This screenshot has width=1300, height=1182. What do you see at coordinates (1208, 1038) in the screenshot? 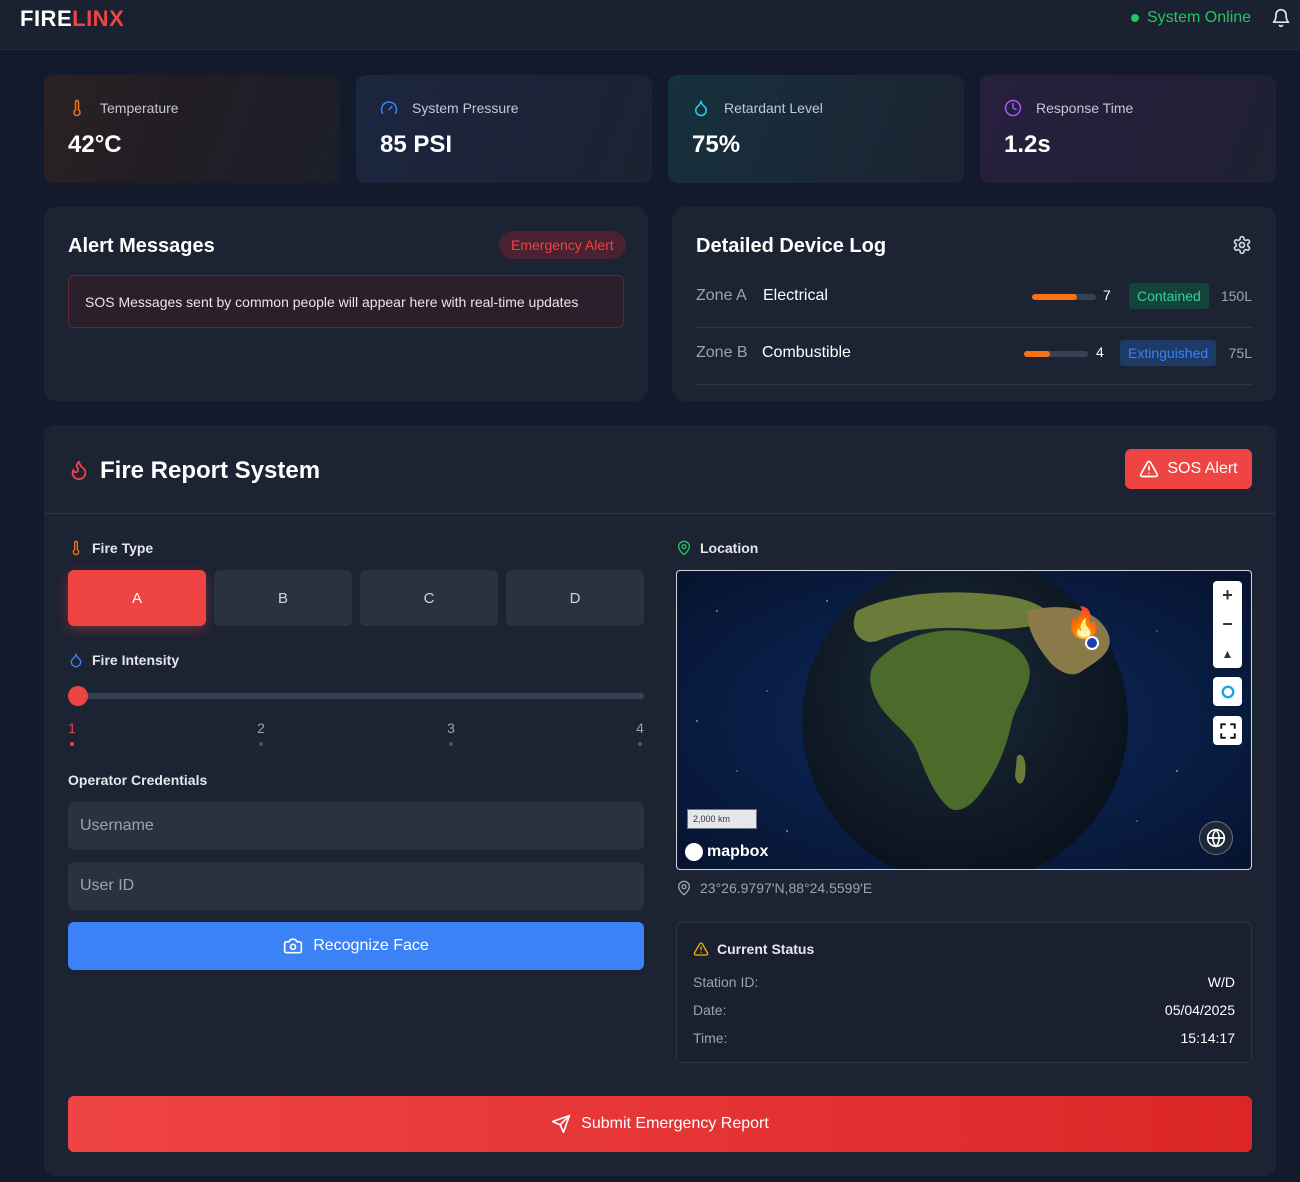
I see `time-value: 15:14:17` at bounding box center [1208, 1038].